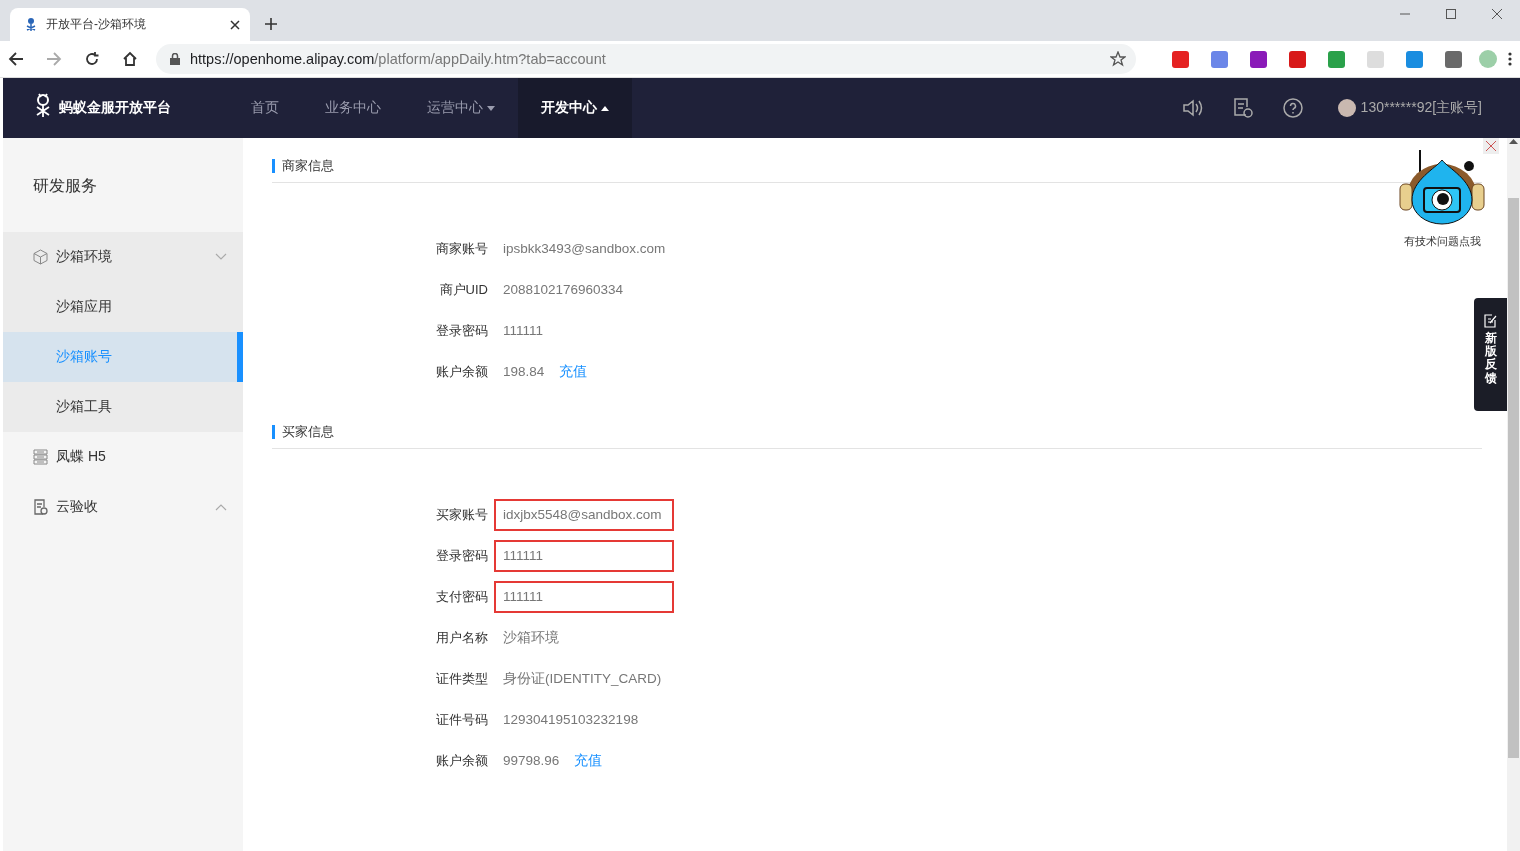 The width and height of the screenshot is (1520, 851). Describe the element at coordinates (584, 514) in the screenshot. I see `highlighted-value: idxjbx5548@sandbox.com` at that location.